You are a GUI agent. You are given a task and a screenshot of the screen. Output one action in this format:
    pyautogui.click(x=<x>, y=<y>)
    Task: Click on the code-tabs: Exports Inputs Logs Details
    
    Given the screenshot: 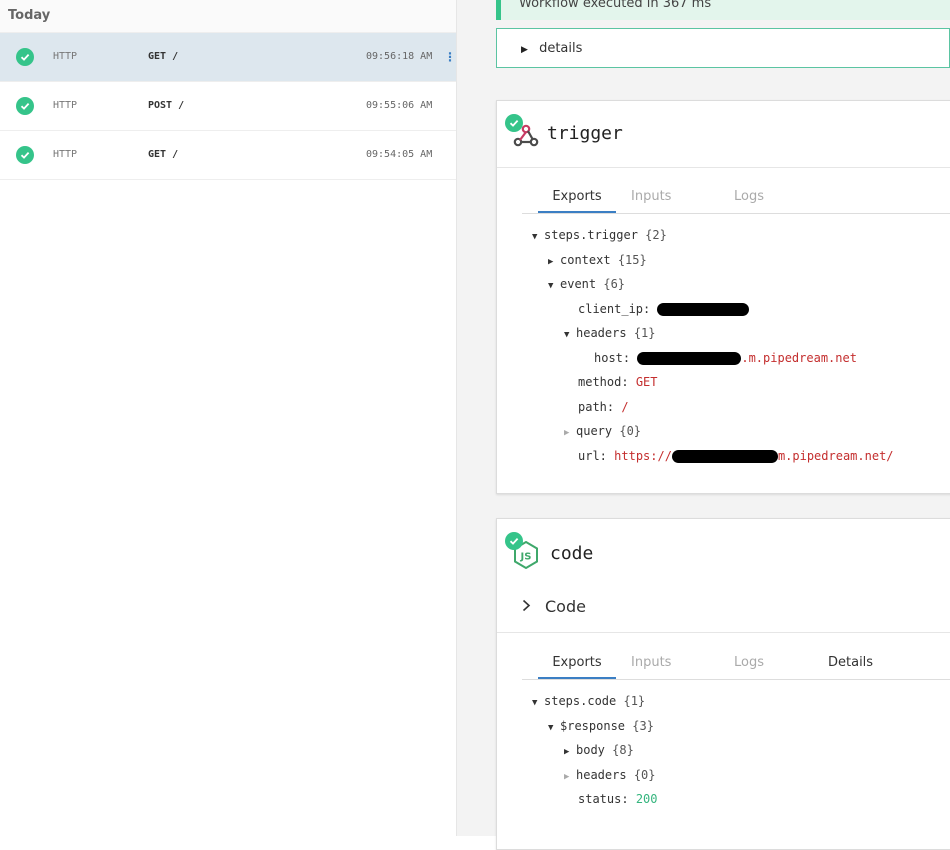 What is the action you would take?
    pyautogui.click(x=736, y=666)
    